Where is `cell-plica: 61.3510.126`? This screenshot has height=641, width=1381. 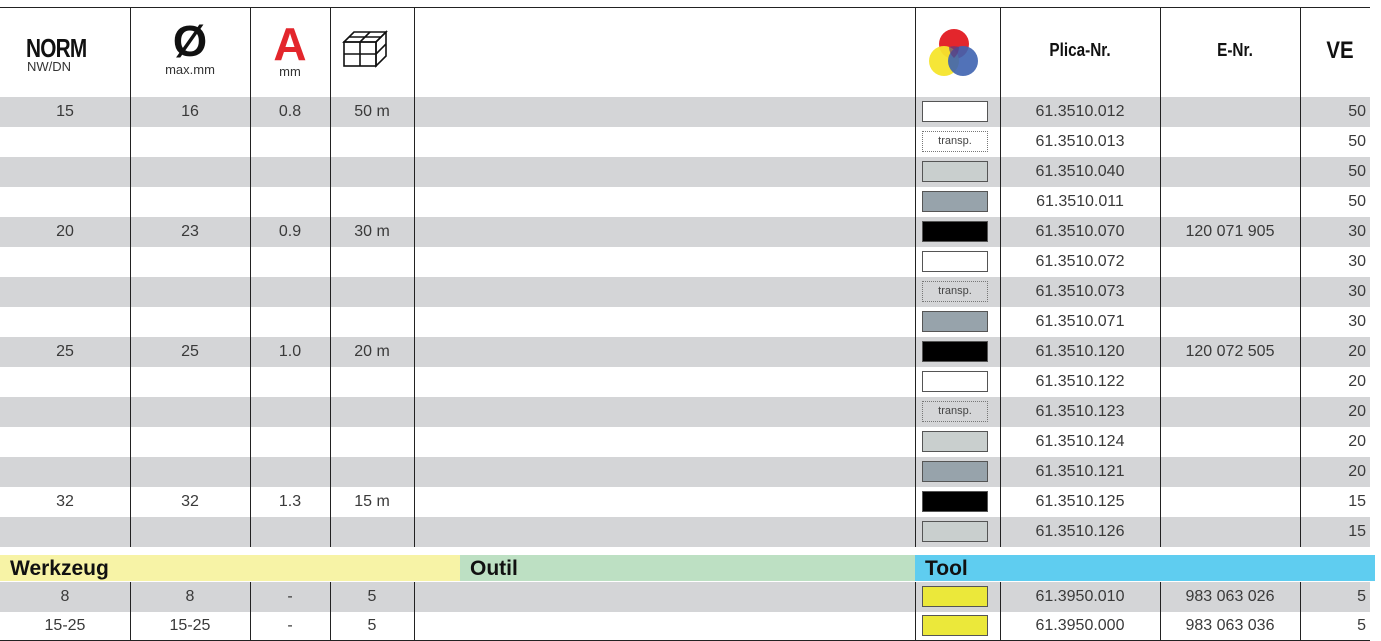 cell-plica: 61.3510.126 is located at coordinates (1080, 531).